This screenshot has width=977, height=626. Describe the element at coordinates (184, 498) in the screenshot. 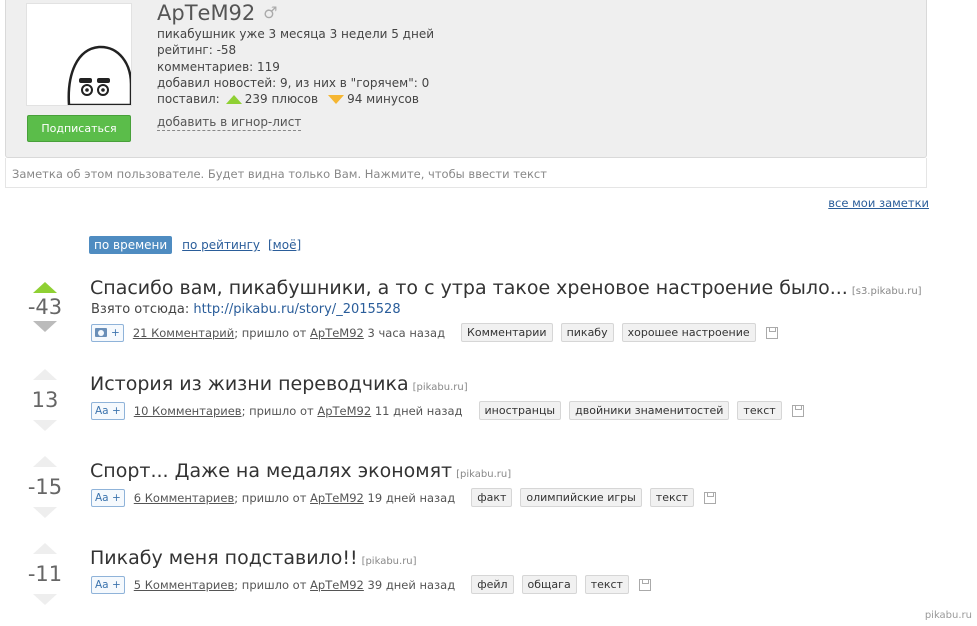

I see `comments-link: 6 Комментариев` at that location.